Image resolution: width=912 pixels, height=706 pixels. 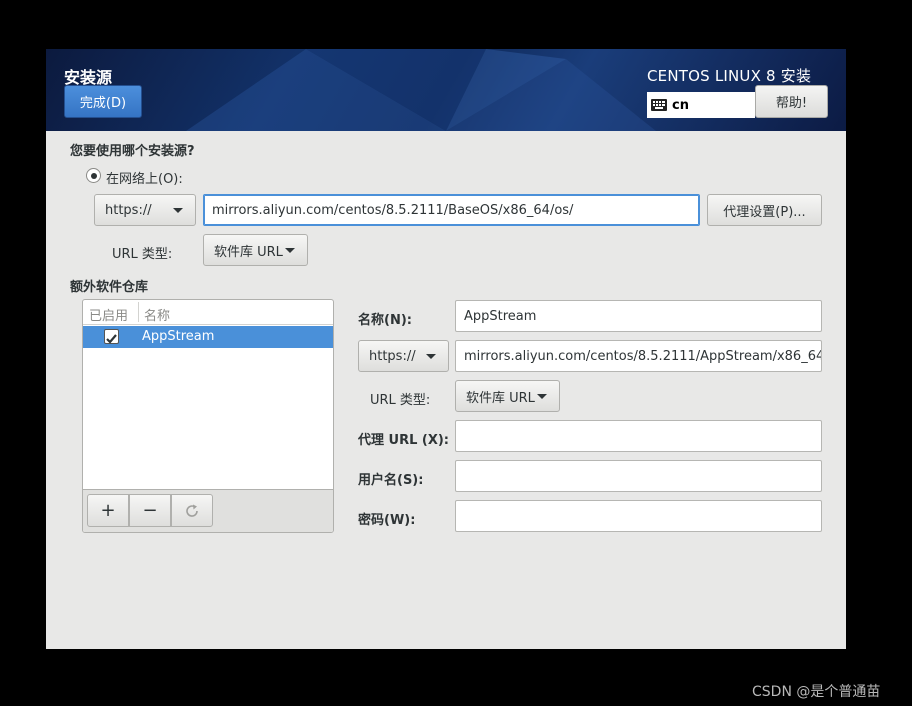 What do you see at coordinates (385, 320) in the screenshot?
I see `repo-name-label: 名称(N):` at bounding box center [385, 320].